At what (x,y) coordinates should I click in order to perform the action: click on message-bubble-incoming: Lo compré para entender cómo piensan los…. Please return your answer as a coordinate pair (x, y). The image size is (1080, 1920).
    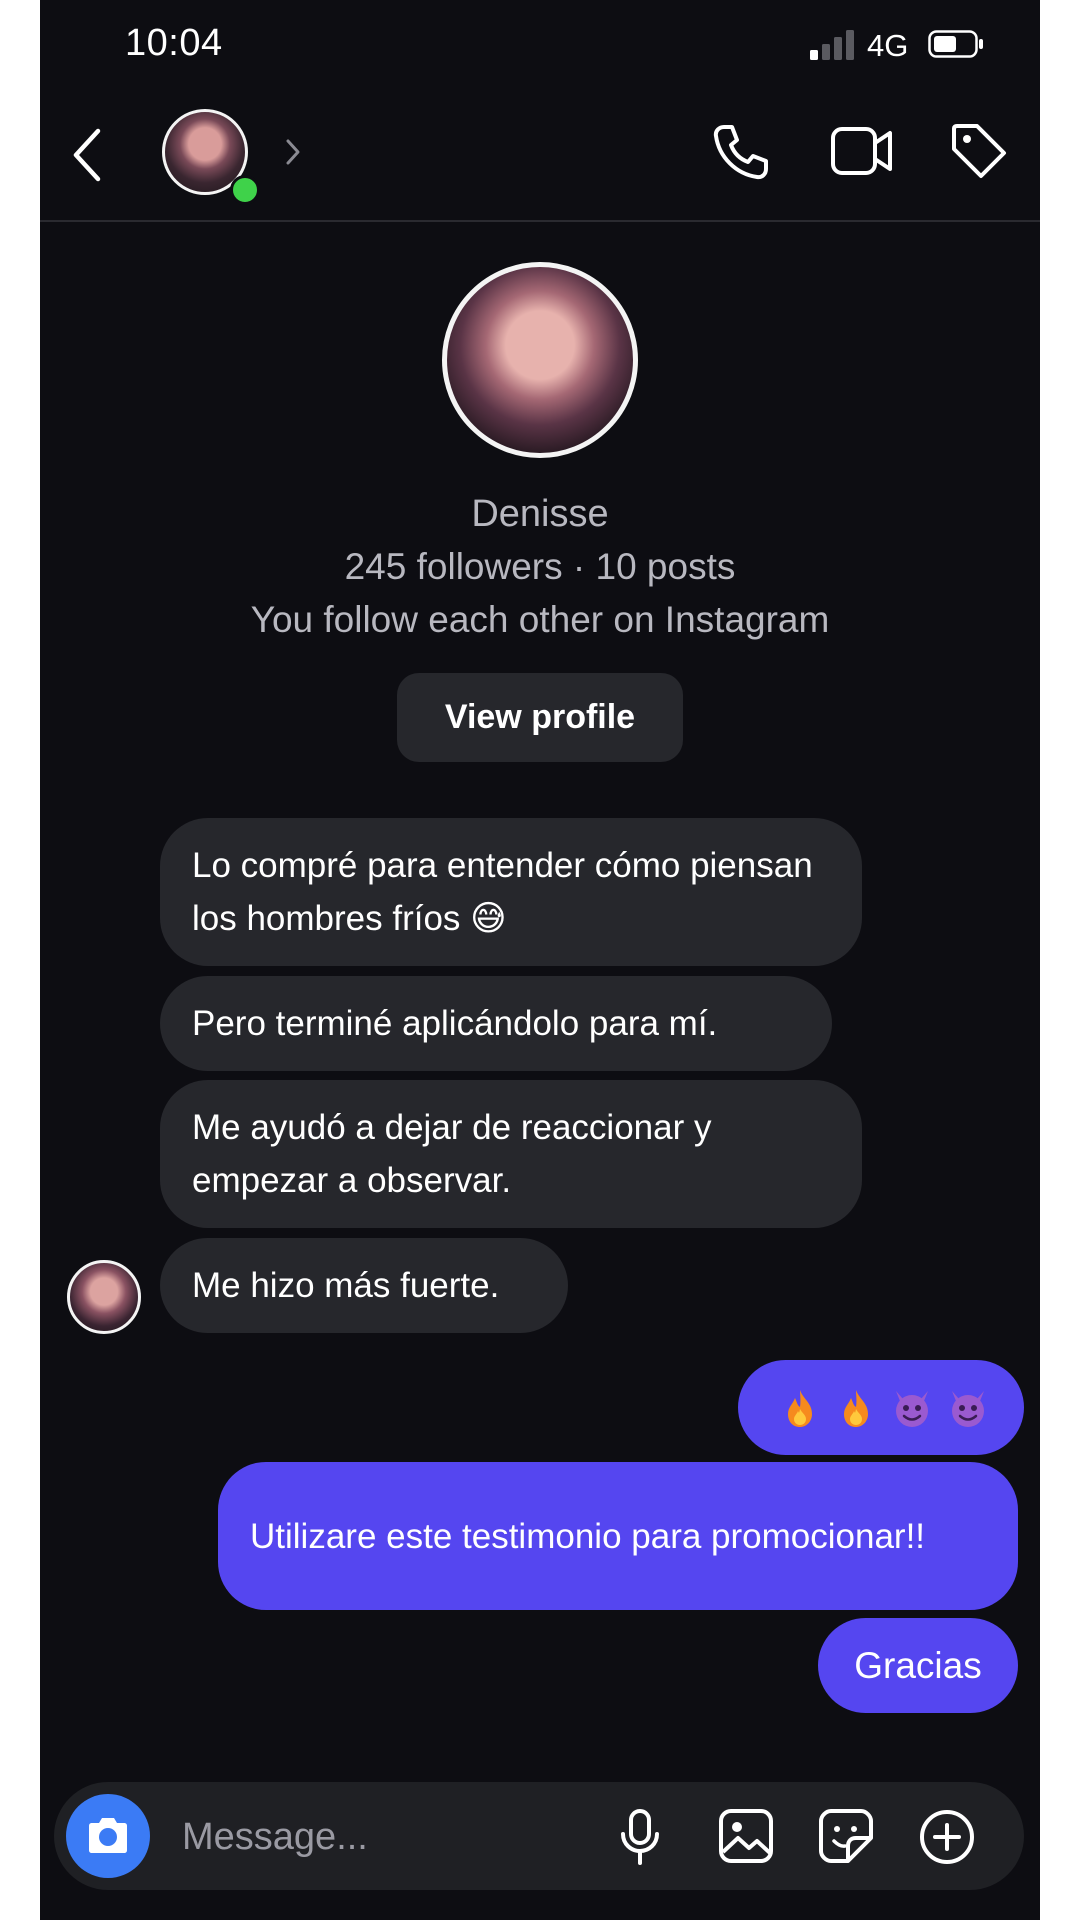
    Looking at the image, I should click on (511, 892).